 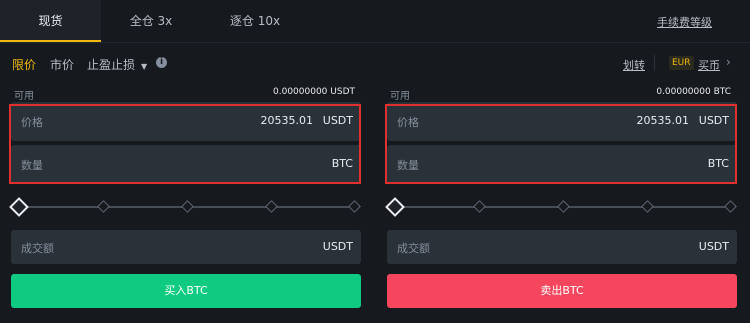 What do you see at coordinates (50, 21) in the screenshot?
I see `tab-spot: 现货` at bounding box center [50, 21].